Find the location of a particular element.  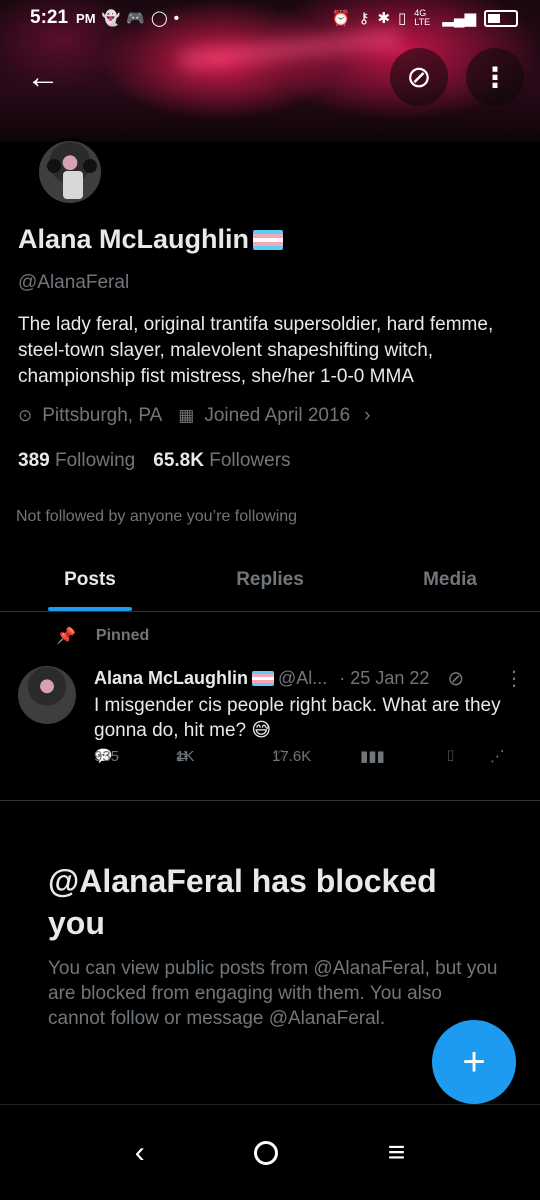

followers-link: 65.8K Followers is located at coordinates (221, 461).